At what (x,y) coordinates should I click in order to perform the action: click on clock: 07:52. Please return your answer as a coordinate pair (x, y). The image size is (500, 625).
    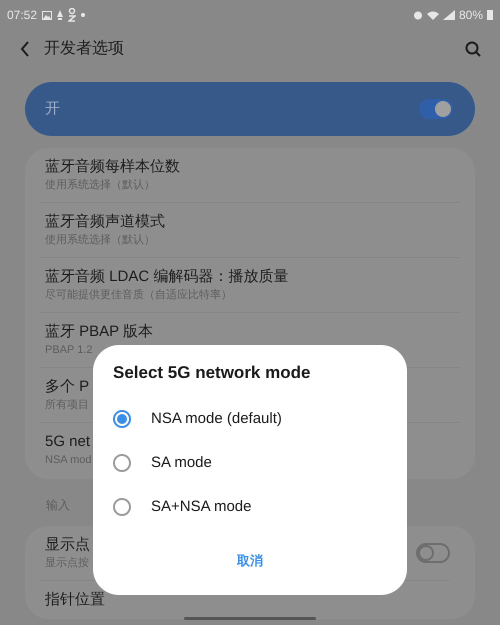
    Looking at the image, I should click on (22, 15).